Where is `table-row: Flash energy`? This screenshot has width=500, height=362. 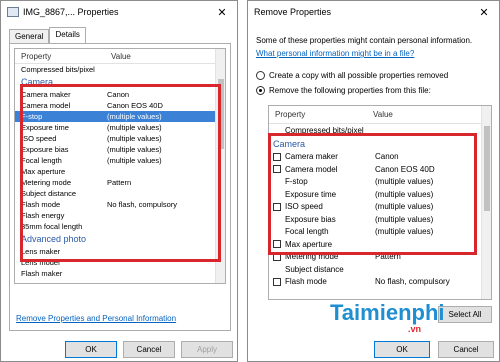 table-row: Flash energy is located at coordinates (120, 215).